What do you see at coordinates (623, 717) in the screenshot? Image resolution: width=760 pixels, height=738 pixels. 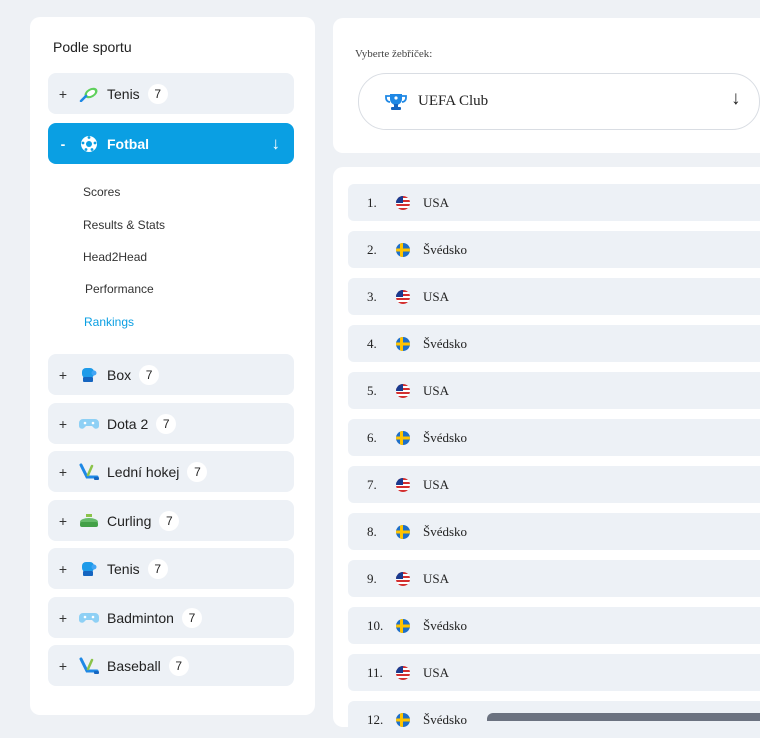 I see `scrollbar-overlay` at bounding box center [623, 717].